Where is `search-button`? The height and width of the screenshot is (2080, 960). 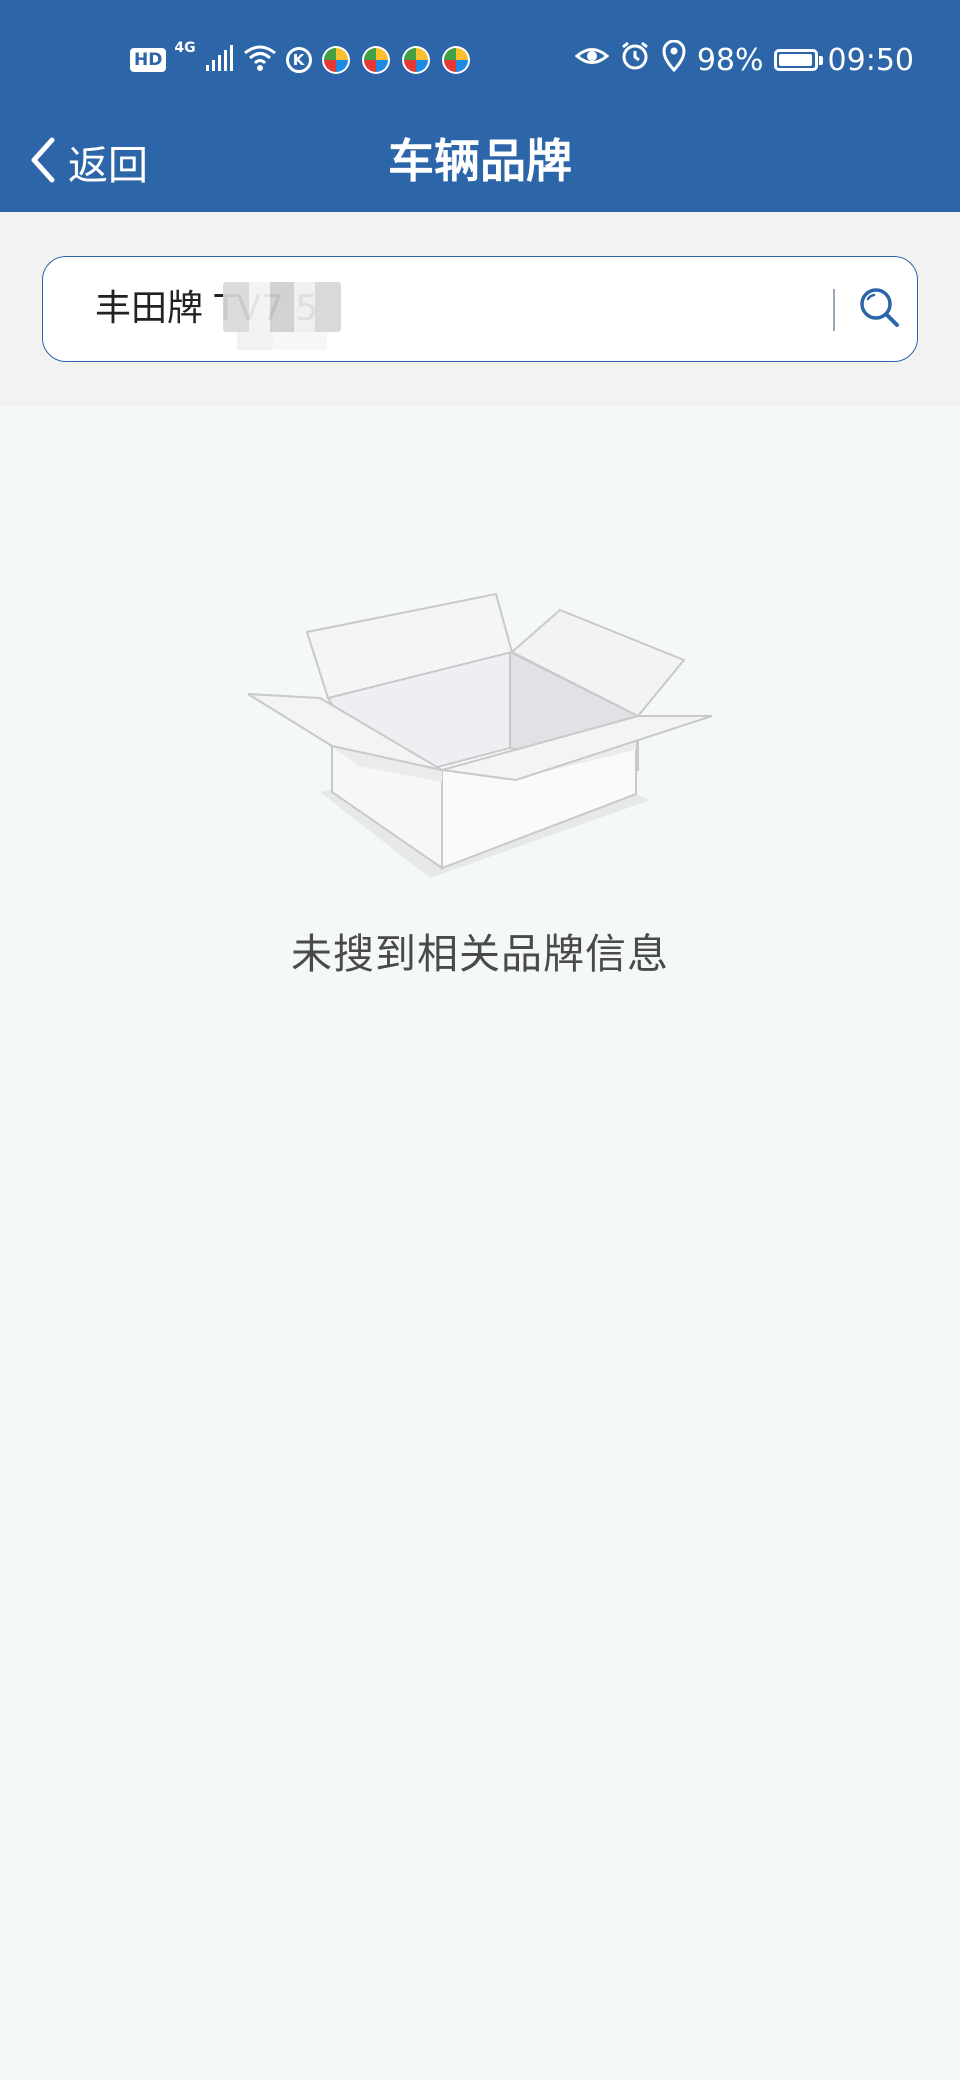 search-button is located at coordinates (879, 309).